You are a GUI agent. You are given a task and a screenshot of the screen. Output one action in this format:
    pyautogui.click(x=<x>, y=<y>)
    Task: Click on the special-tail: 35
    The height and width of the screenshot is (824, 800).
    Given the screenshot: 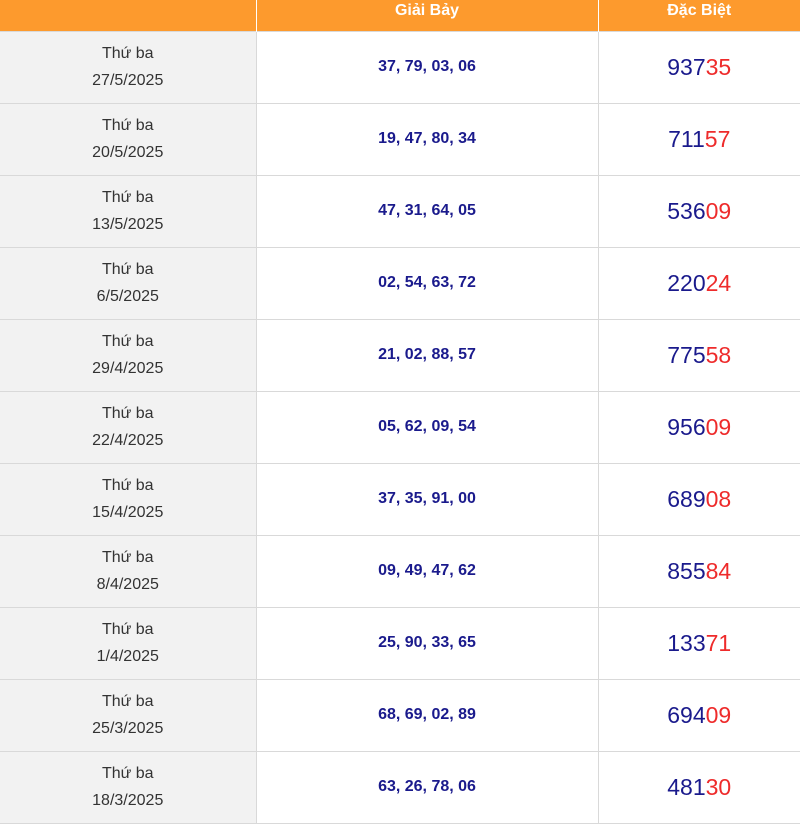 What is the action you would take?
    pyautogui.click(x=718, y=66)
    